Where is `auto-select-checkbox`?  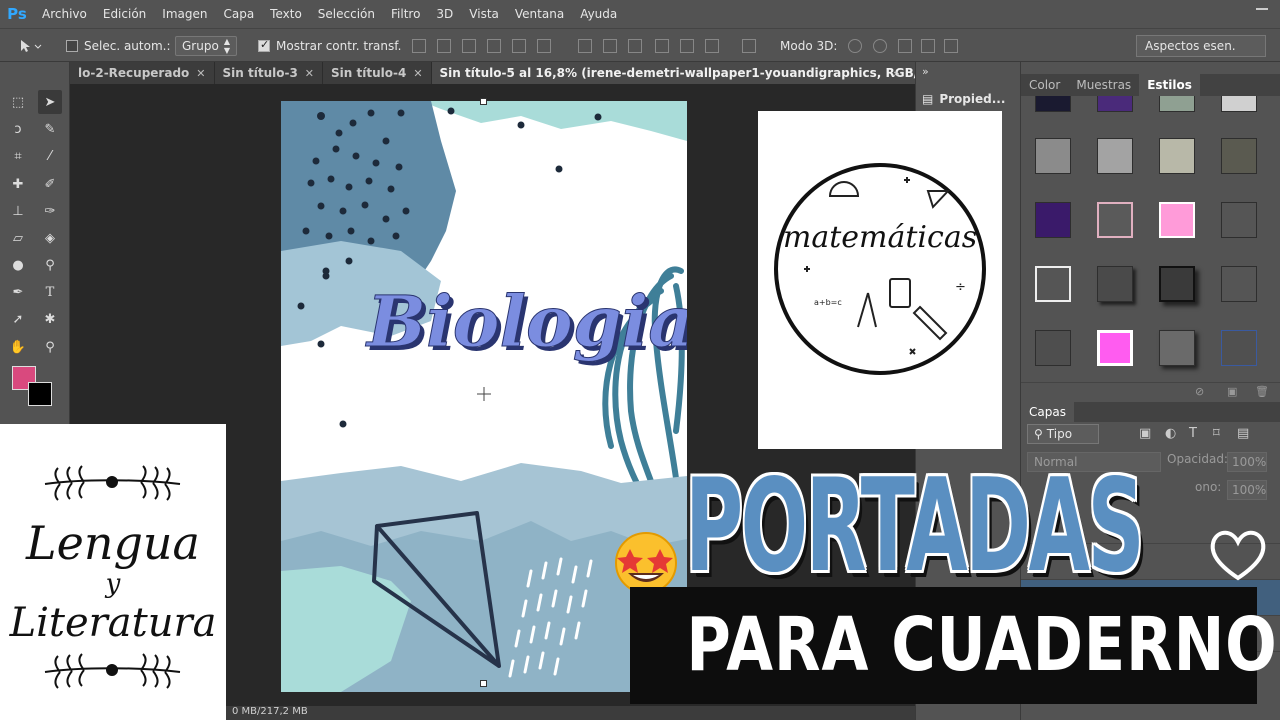 auto-select-checkbox is located at coordinates (72, 46).